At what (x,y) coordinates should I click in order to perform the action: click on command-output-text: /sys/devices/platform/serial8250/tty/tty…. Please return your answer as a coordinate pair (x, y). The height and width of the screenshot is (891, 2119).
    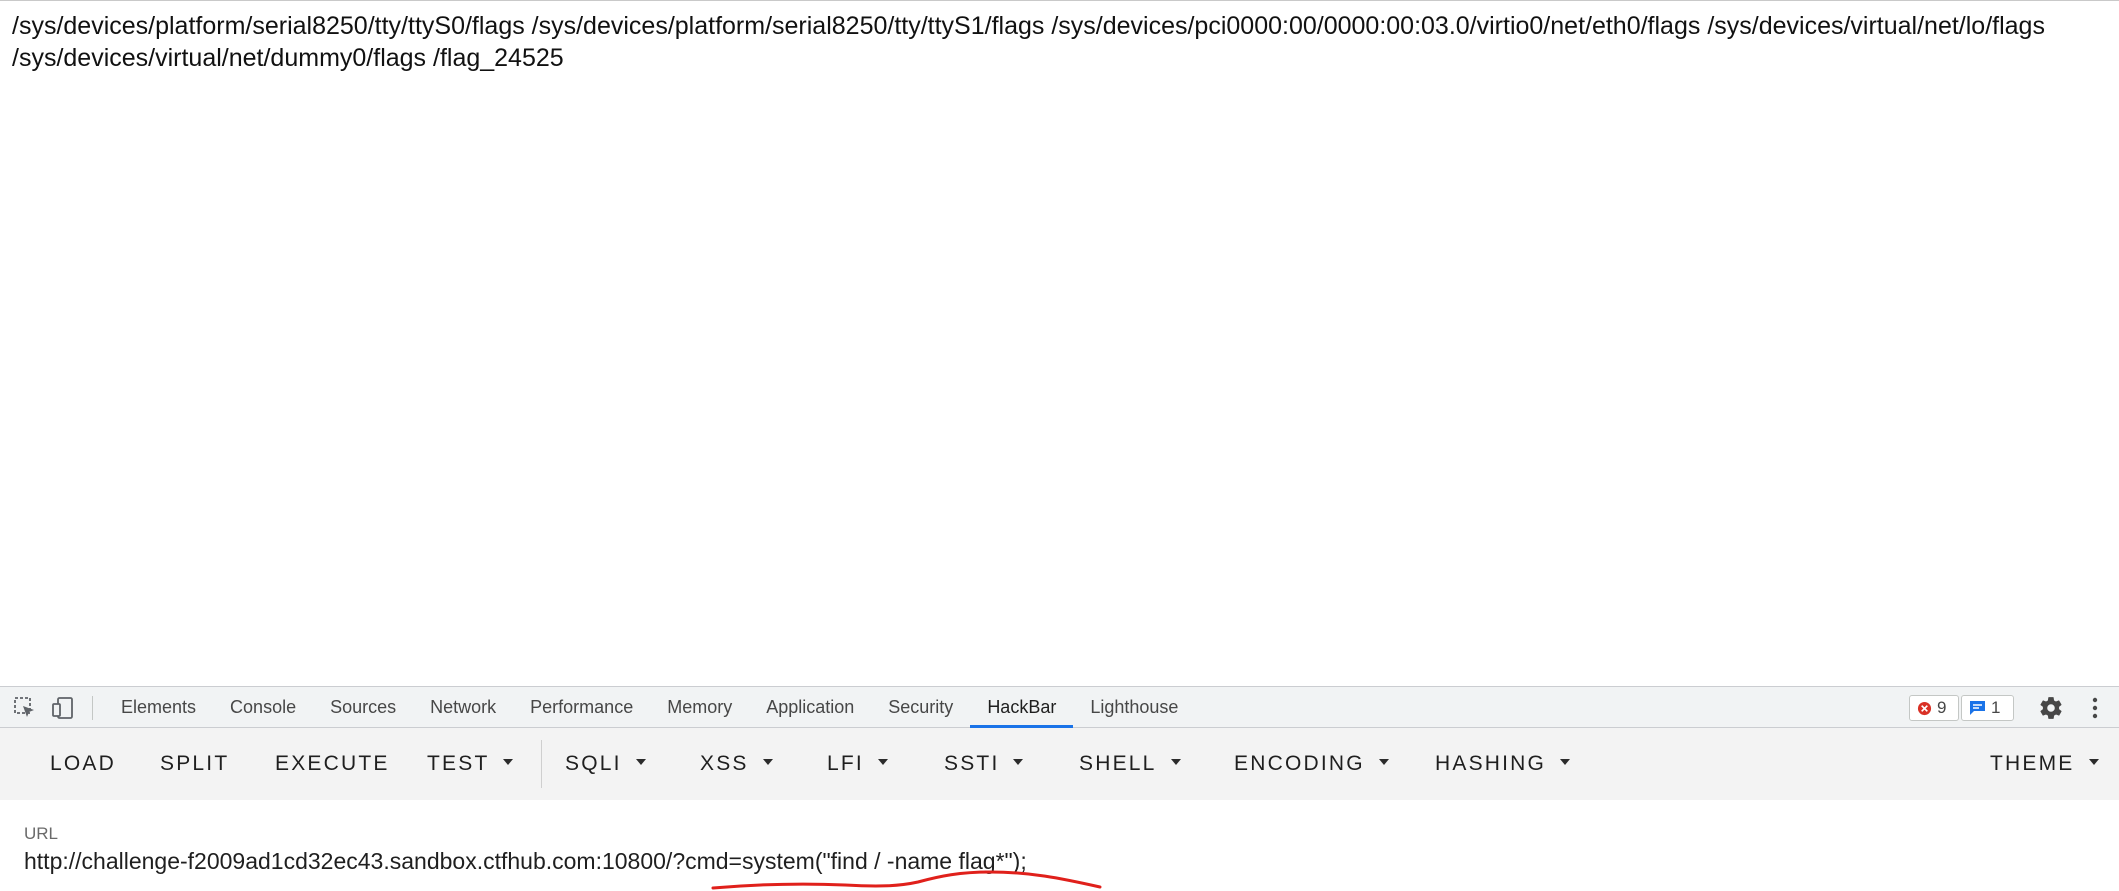
    Looking at the image, I should click on (1028, 42).